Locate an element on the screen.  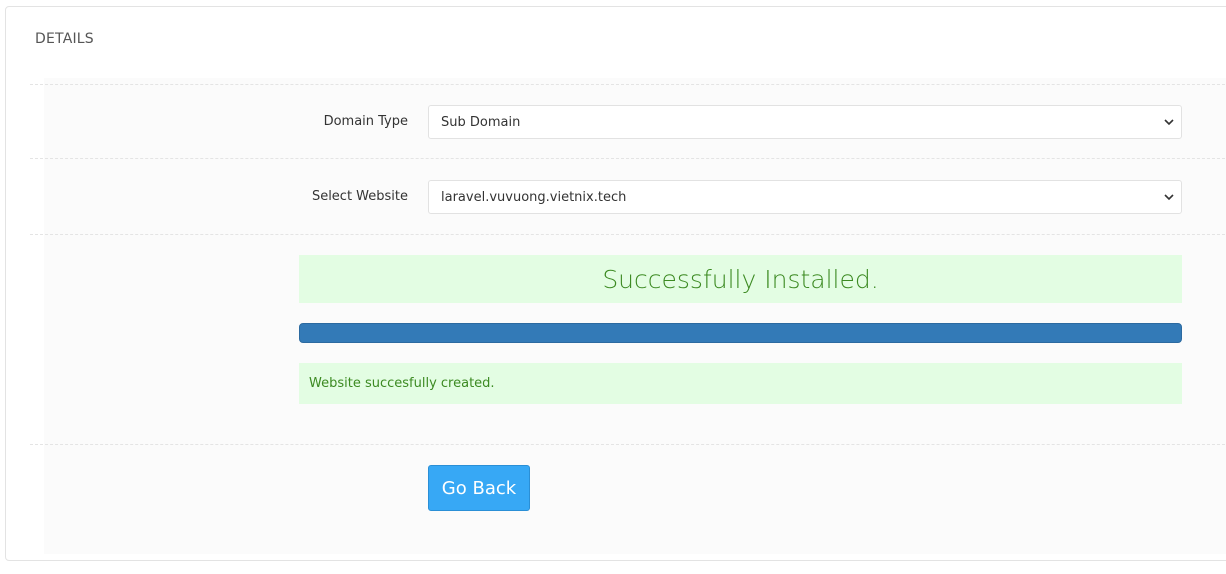
domain-type-label: Domain Type is located at coordinates (365, 121).